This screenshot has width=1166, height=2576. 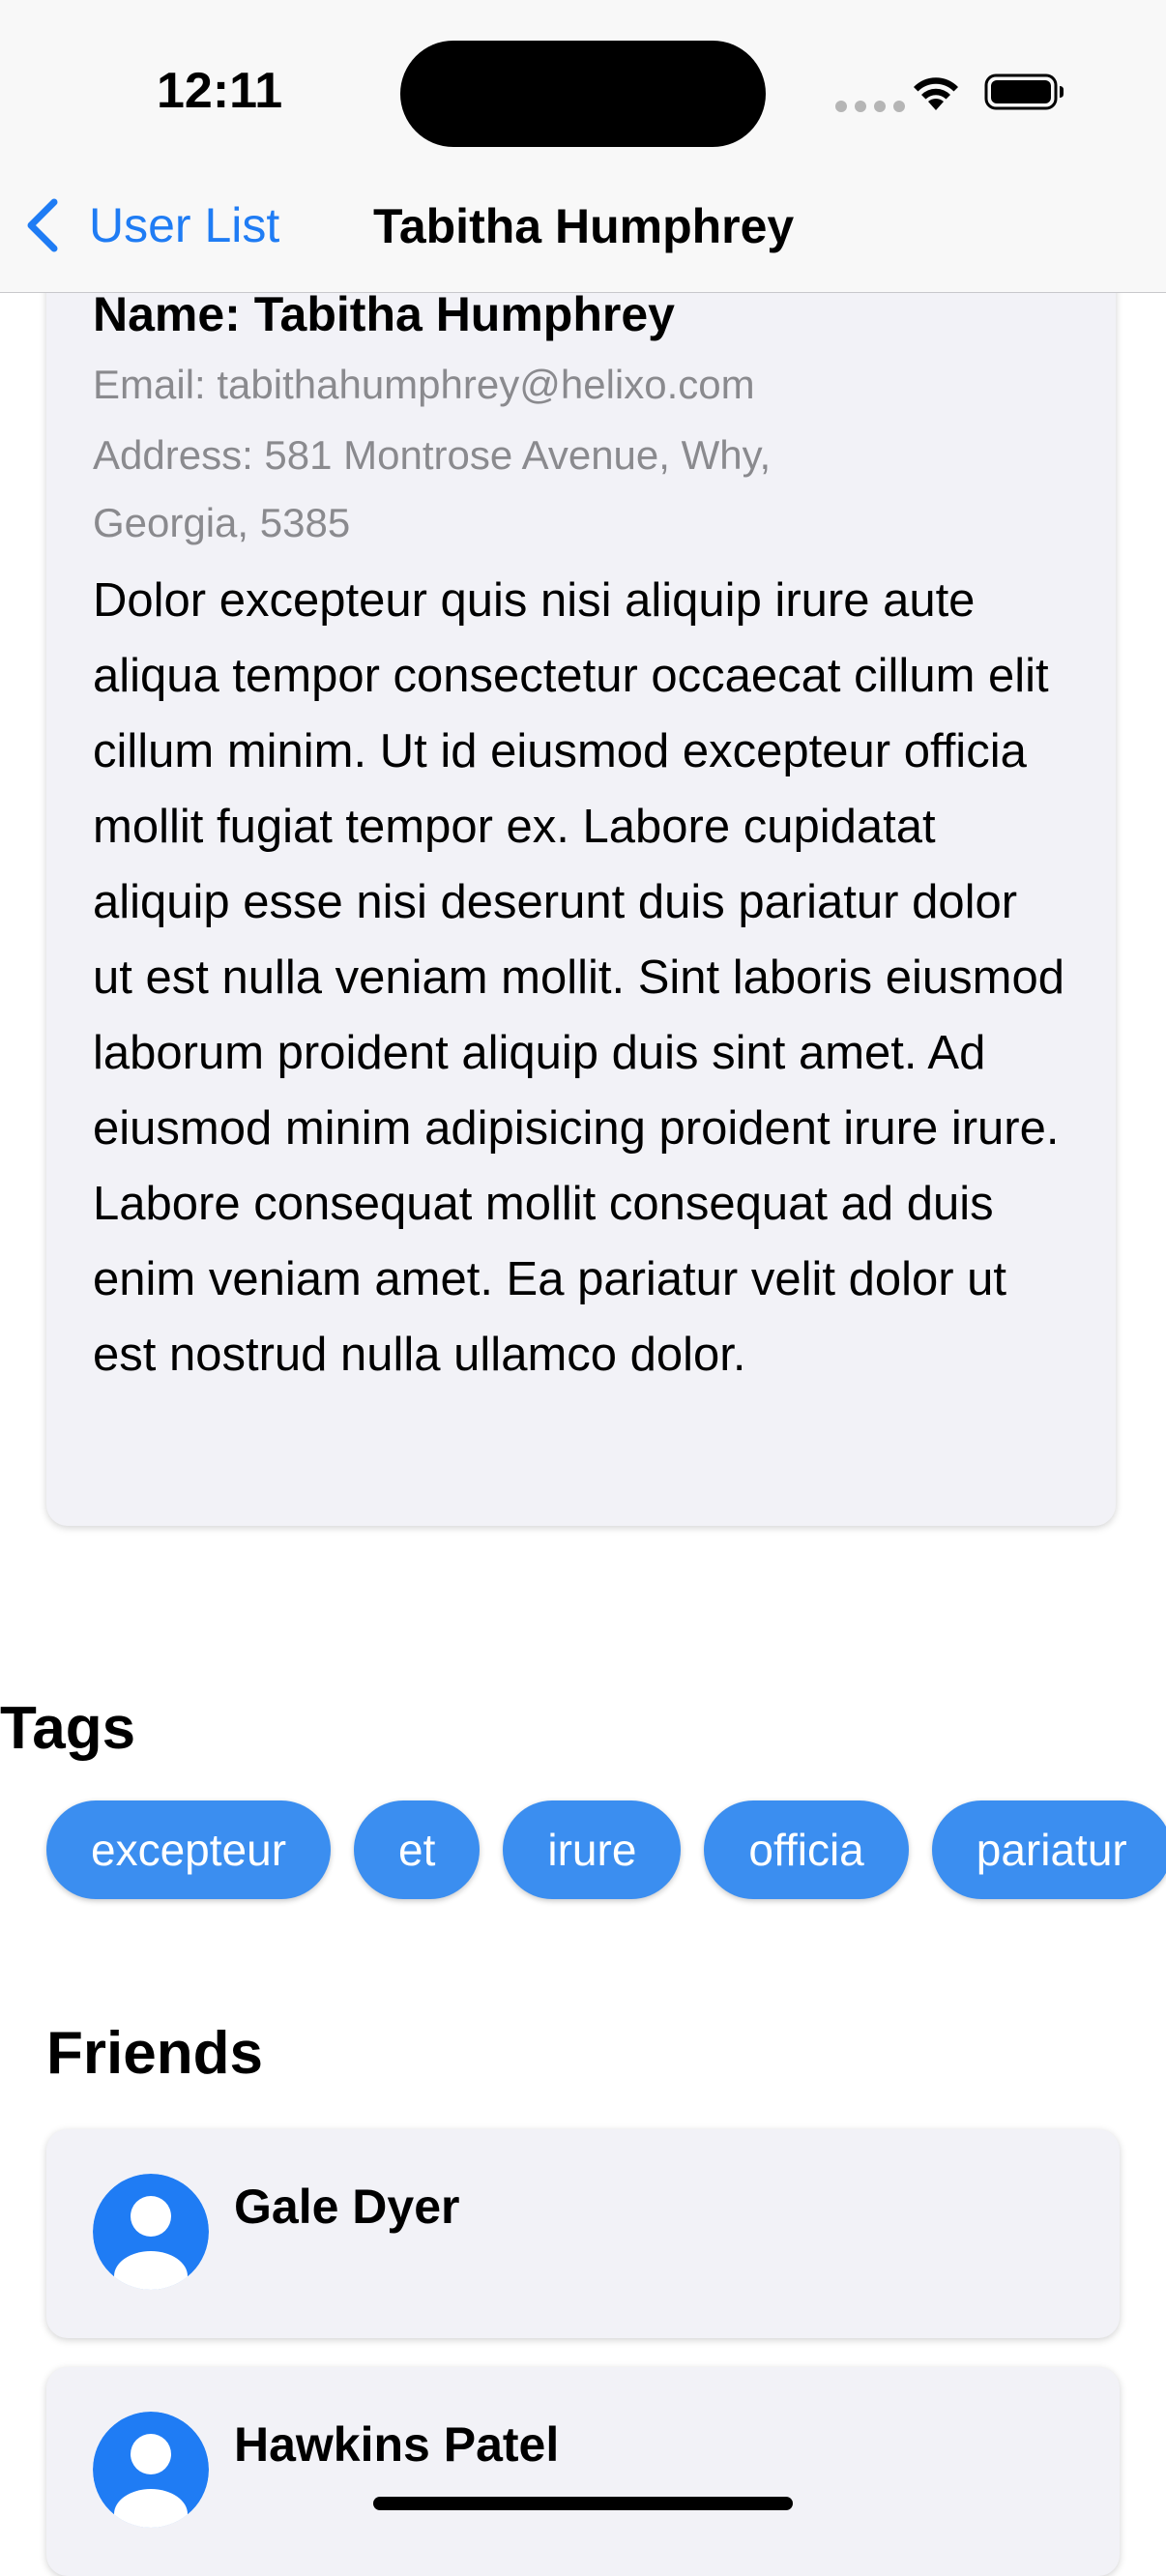 What do you see at coordinates (592, 1849) in the screenshot?
I see `tag-chip: irure` at bounding box center [592, 1849].